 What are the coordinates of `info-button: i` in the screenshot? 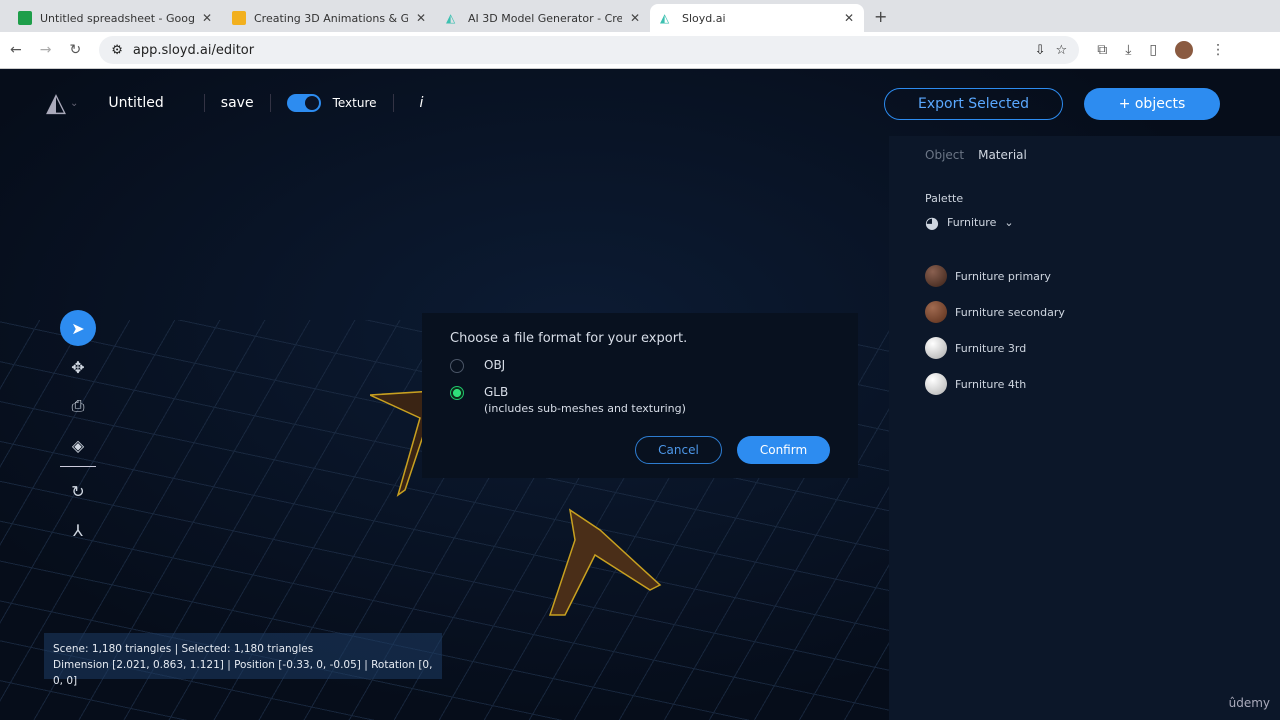 It's located at (422, 103).